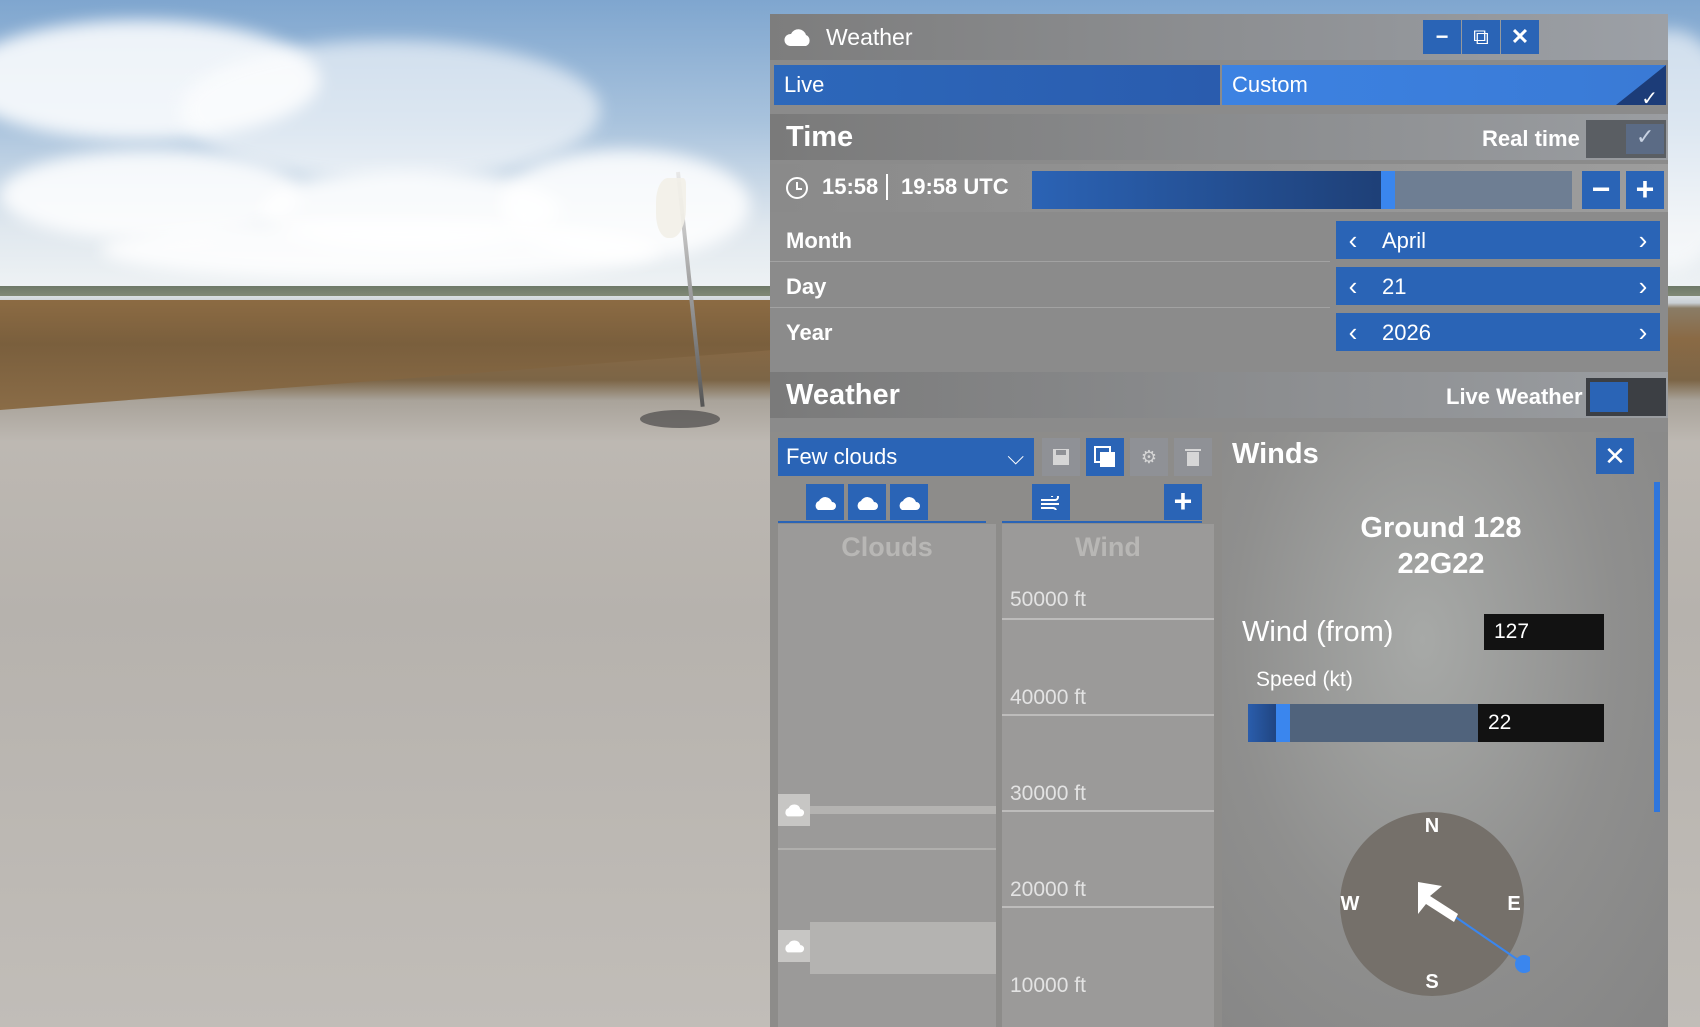 The height and width of the screenshot is (1027, 1700). I want to click on time-minus-button: −, so click(1601, 190).